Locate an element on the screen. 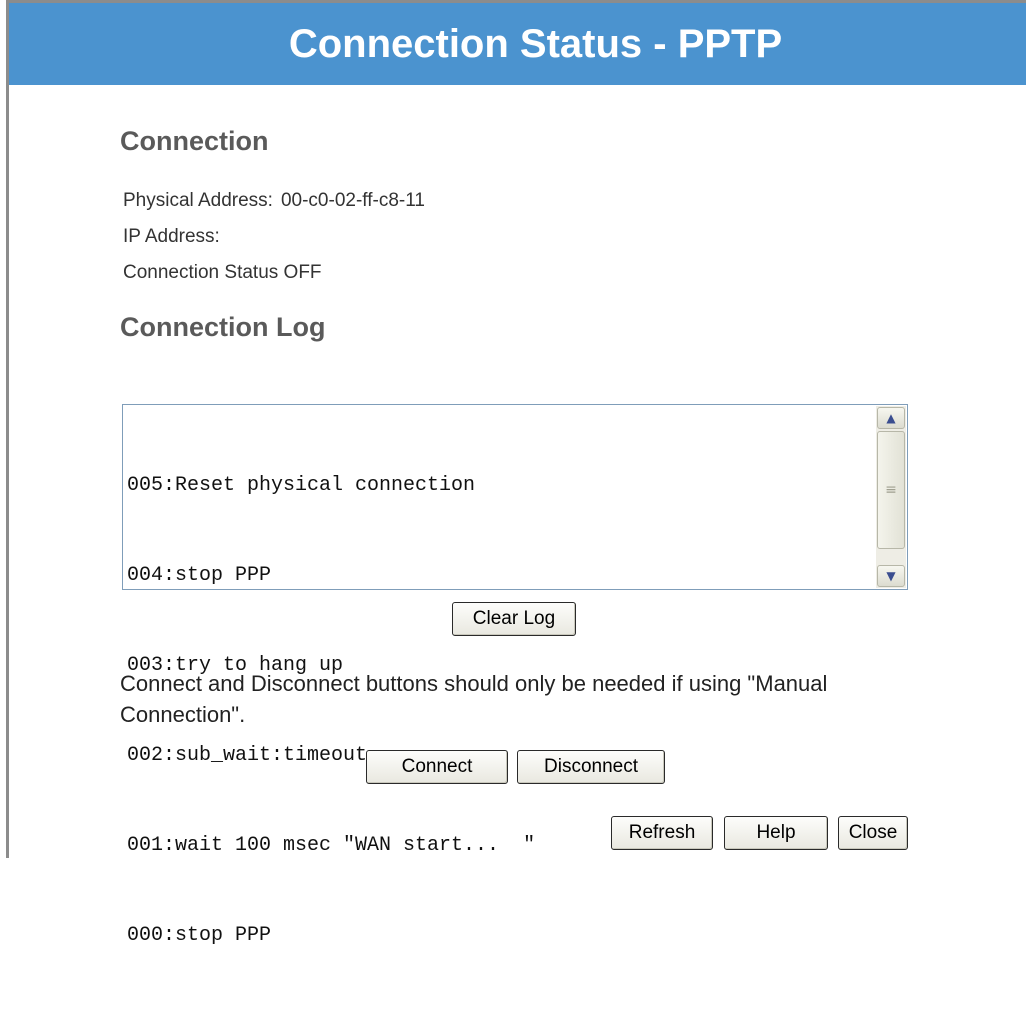 This screenshot has width=1026, height=1011. help-button: Help is located at coordinates (776, 833).